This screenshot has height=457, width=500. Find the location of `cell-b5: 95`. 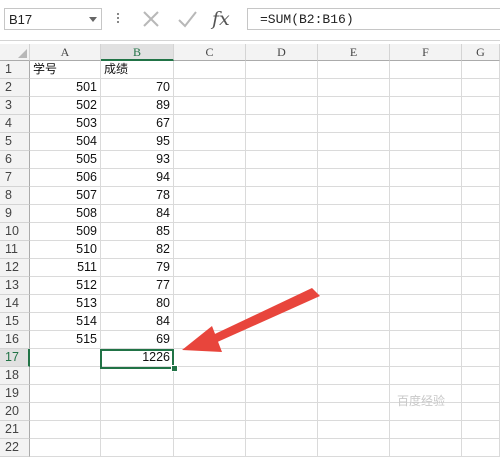

cell-b5: 95 is located at coordinates (137, 142).